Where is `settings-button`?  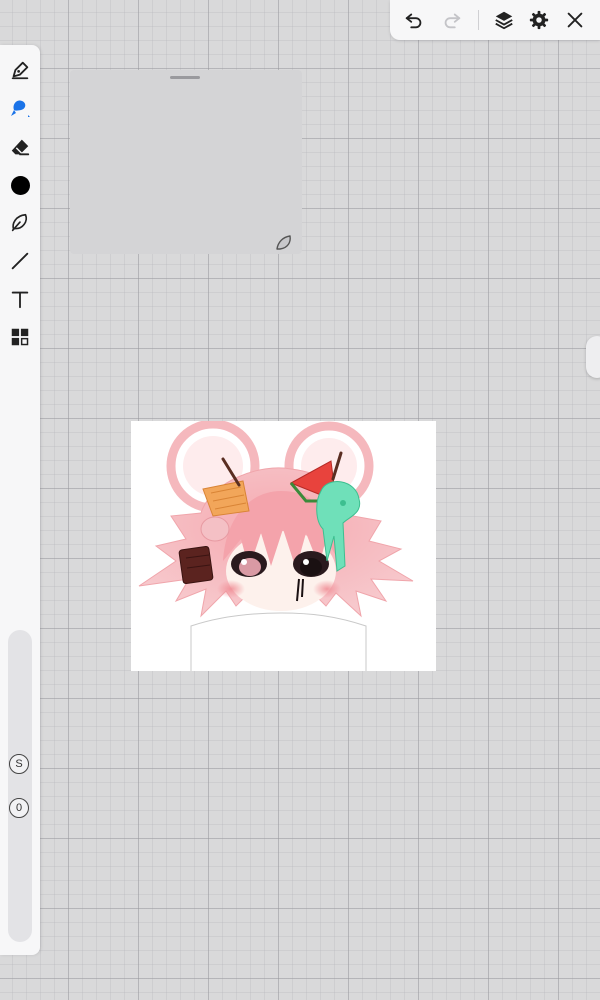
settings-button is located at coordinates (539, 20).